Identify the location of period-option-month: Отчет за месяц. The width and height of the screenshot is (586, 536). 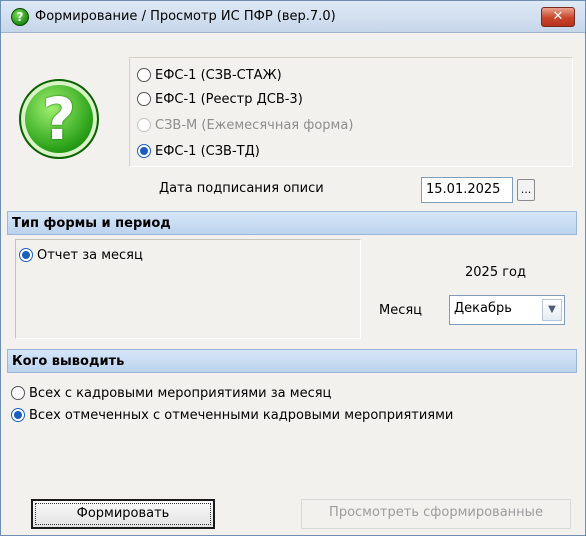
(81, 255).